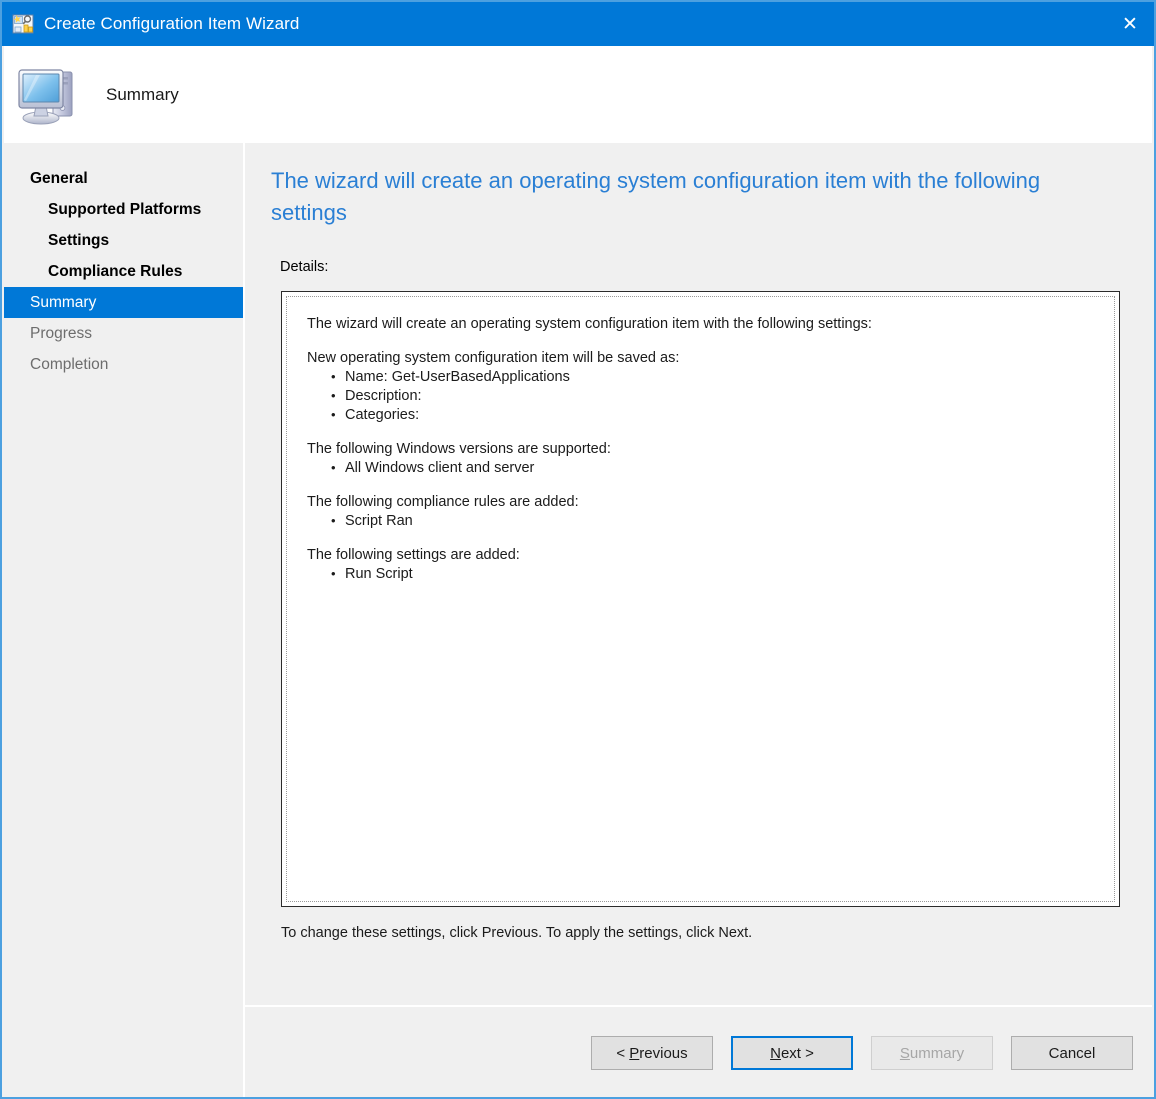  Describe the element at coordinates (123, 333) in the screenshot. I see `sidebar-item-progress: Progress` at that location.